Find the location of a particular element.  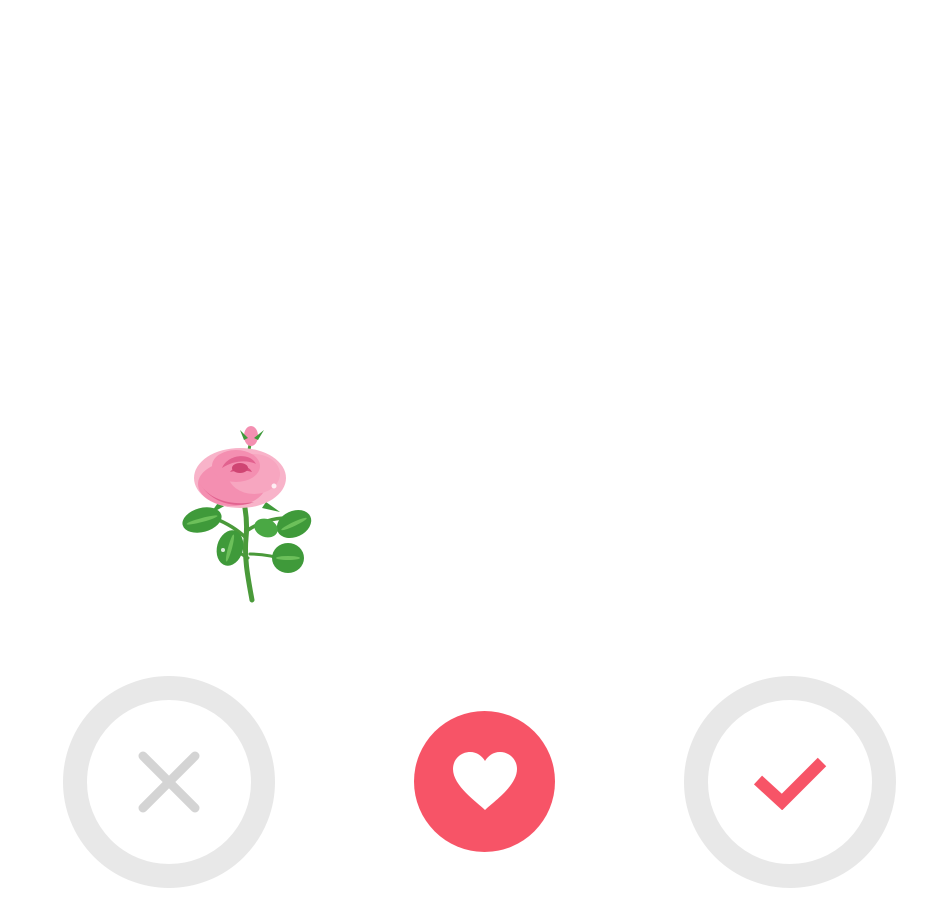

favorite-button is located at coordinates (484, 781).